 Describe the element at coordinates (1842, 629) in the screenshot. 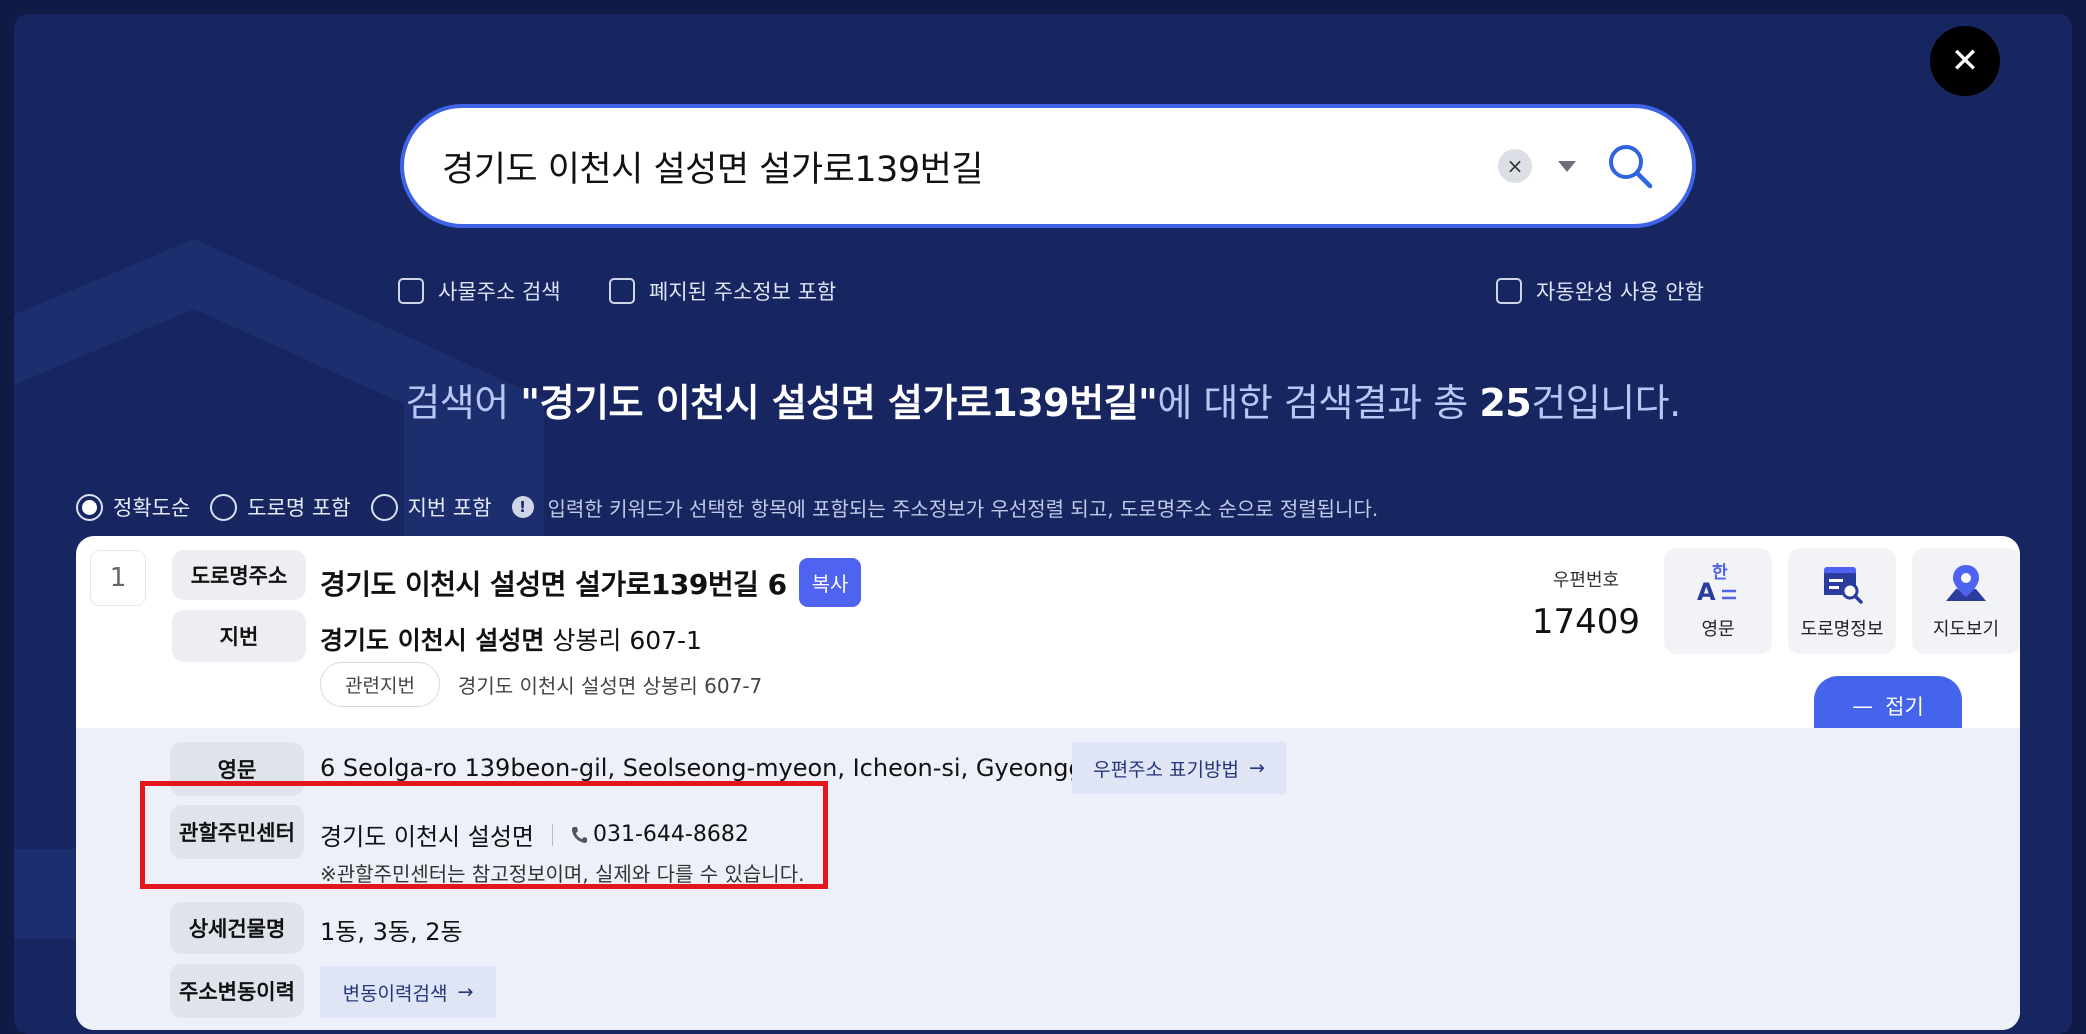

I see `tool-label: 도로명정보` at that location.